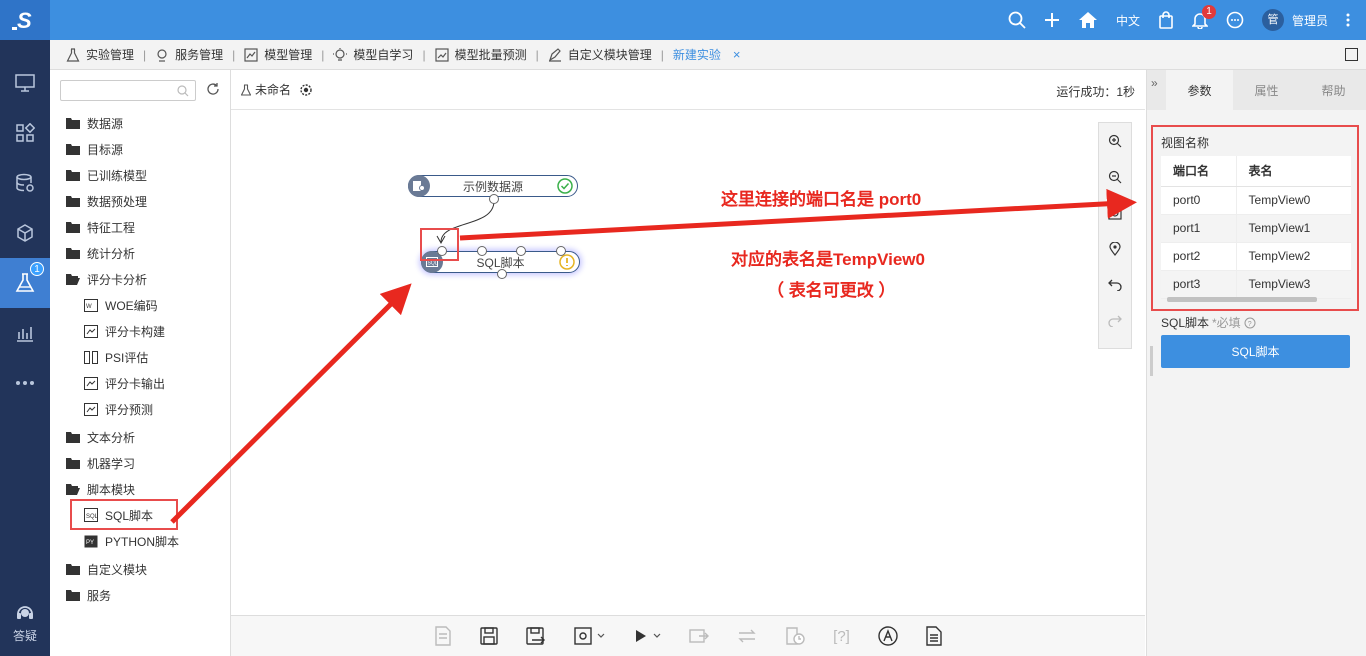  Describe the element at coordinates (22, 20) in the screenshot. I see `logo-icon: S` at that location.